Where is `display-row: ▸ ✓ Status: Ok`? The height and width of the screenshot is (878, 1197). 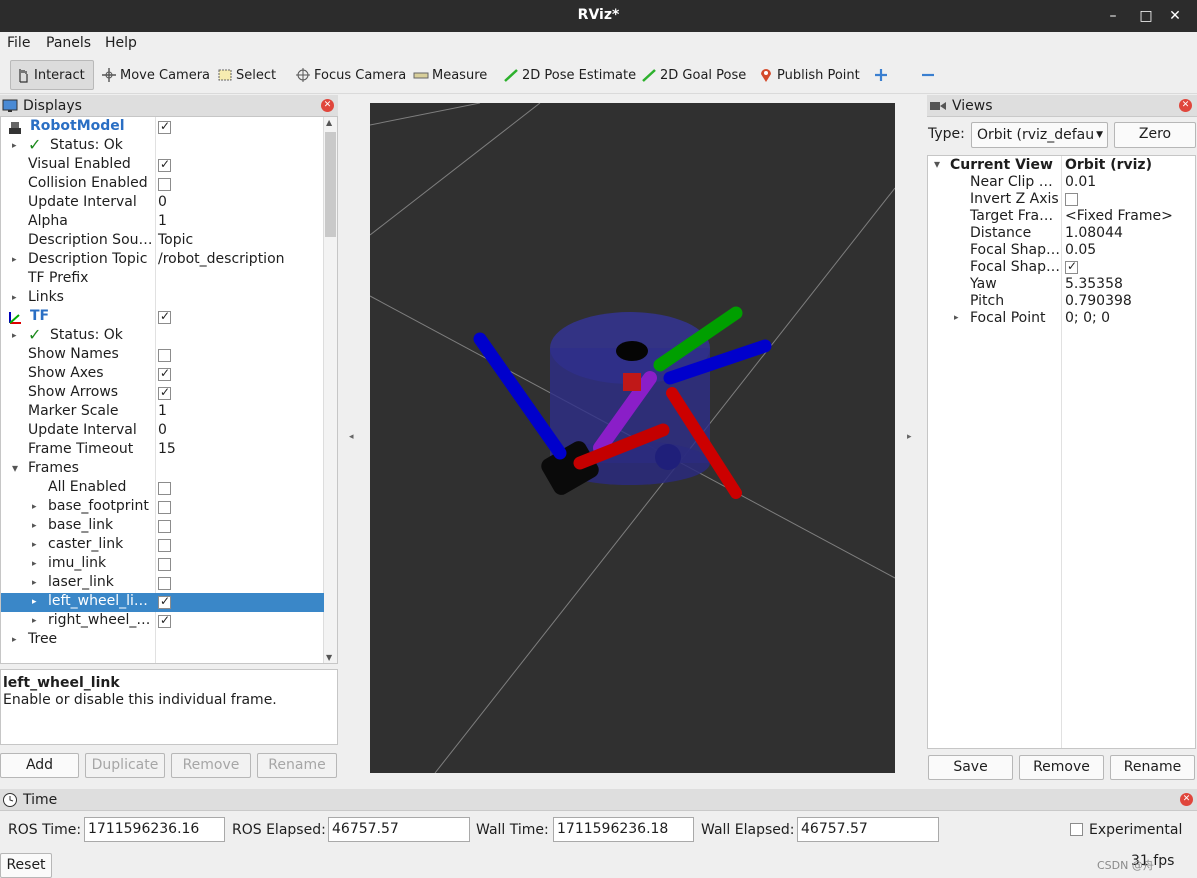 display-row: ▸ ✓ Status: Ok is located at coordinates (162, 145).